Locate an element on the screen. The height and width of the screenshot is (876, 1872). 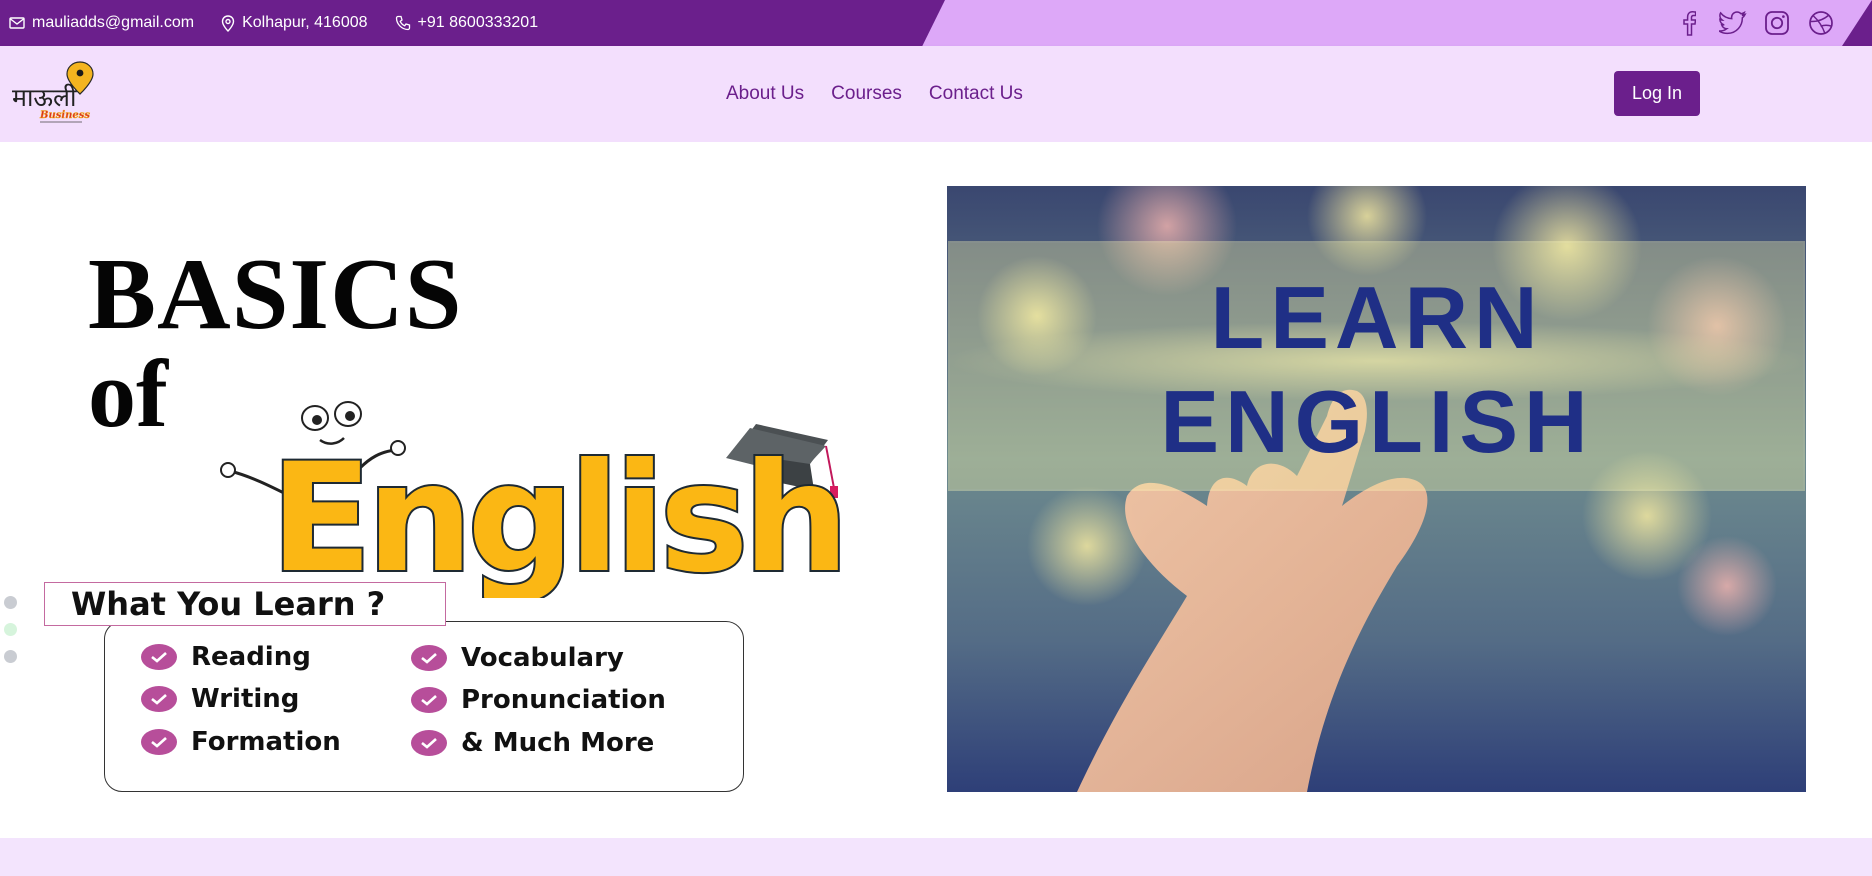
nav-contact-us: Contact Us is located at coordinates (976, 94).